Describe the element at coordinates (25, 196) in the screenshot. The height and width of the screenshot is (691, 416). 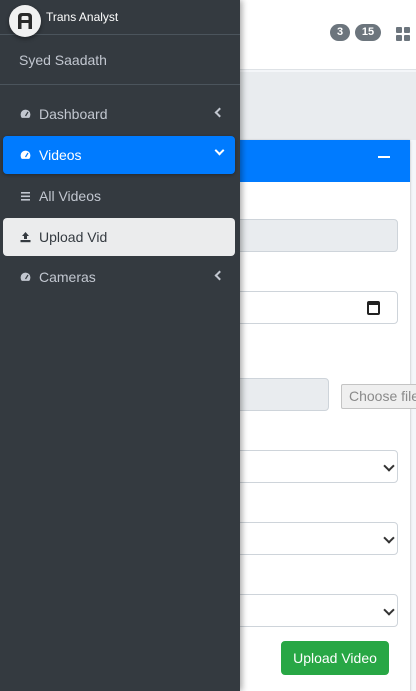
I see `list-icon` at that location.